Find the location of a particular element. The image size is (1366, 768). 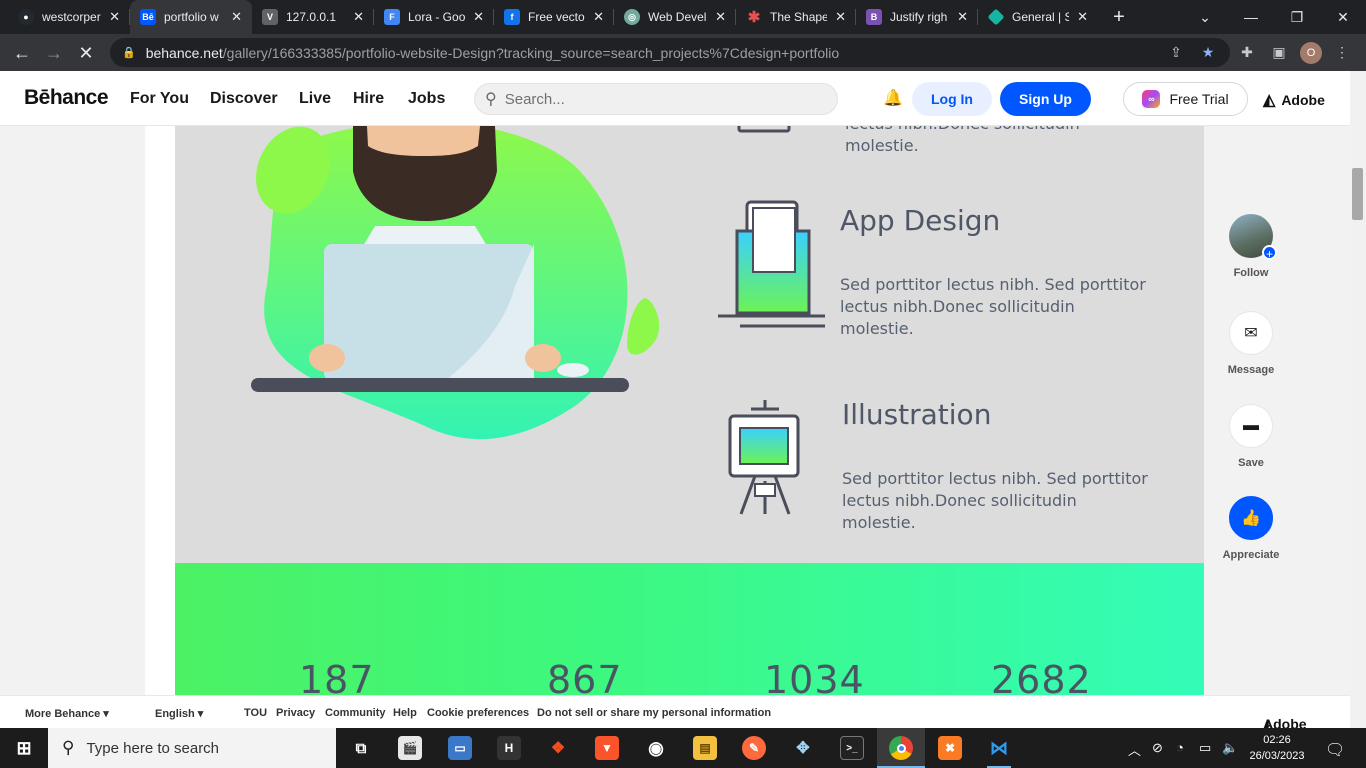

stop-loading-icon: ✕ is located at coordinates (86, 53).